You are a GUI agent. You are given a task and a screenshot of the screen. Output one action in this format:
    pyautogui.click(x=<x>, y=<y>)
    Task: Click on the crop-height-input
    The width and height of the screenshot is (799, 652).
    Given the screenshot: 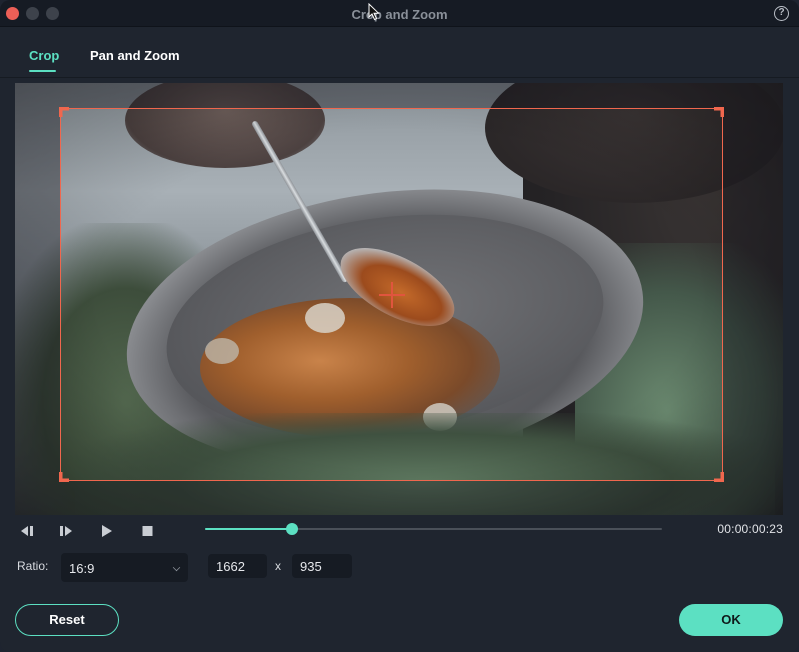 What is the action you would take?
    pyautogui.click(x=322, y=566)
    